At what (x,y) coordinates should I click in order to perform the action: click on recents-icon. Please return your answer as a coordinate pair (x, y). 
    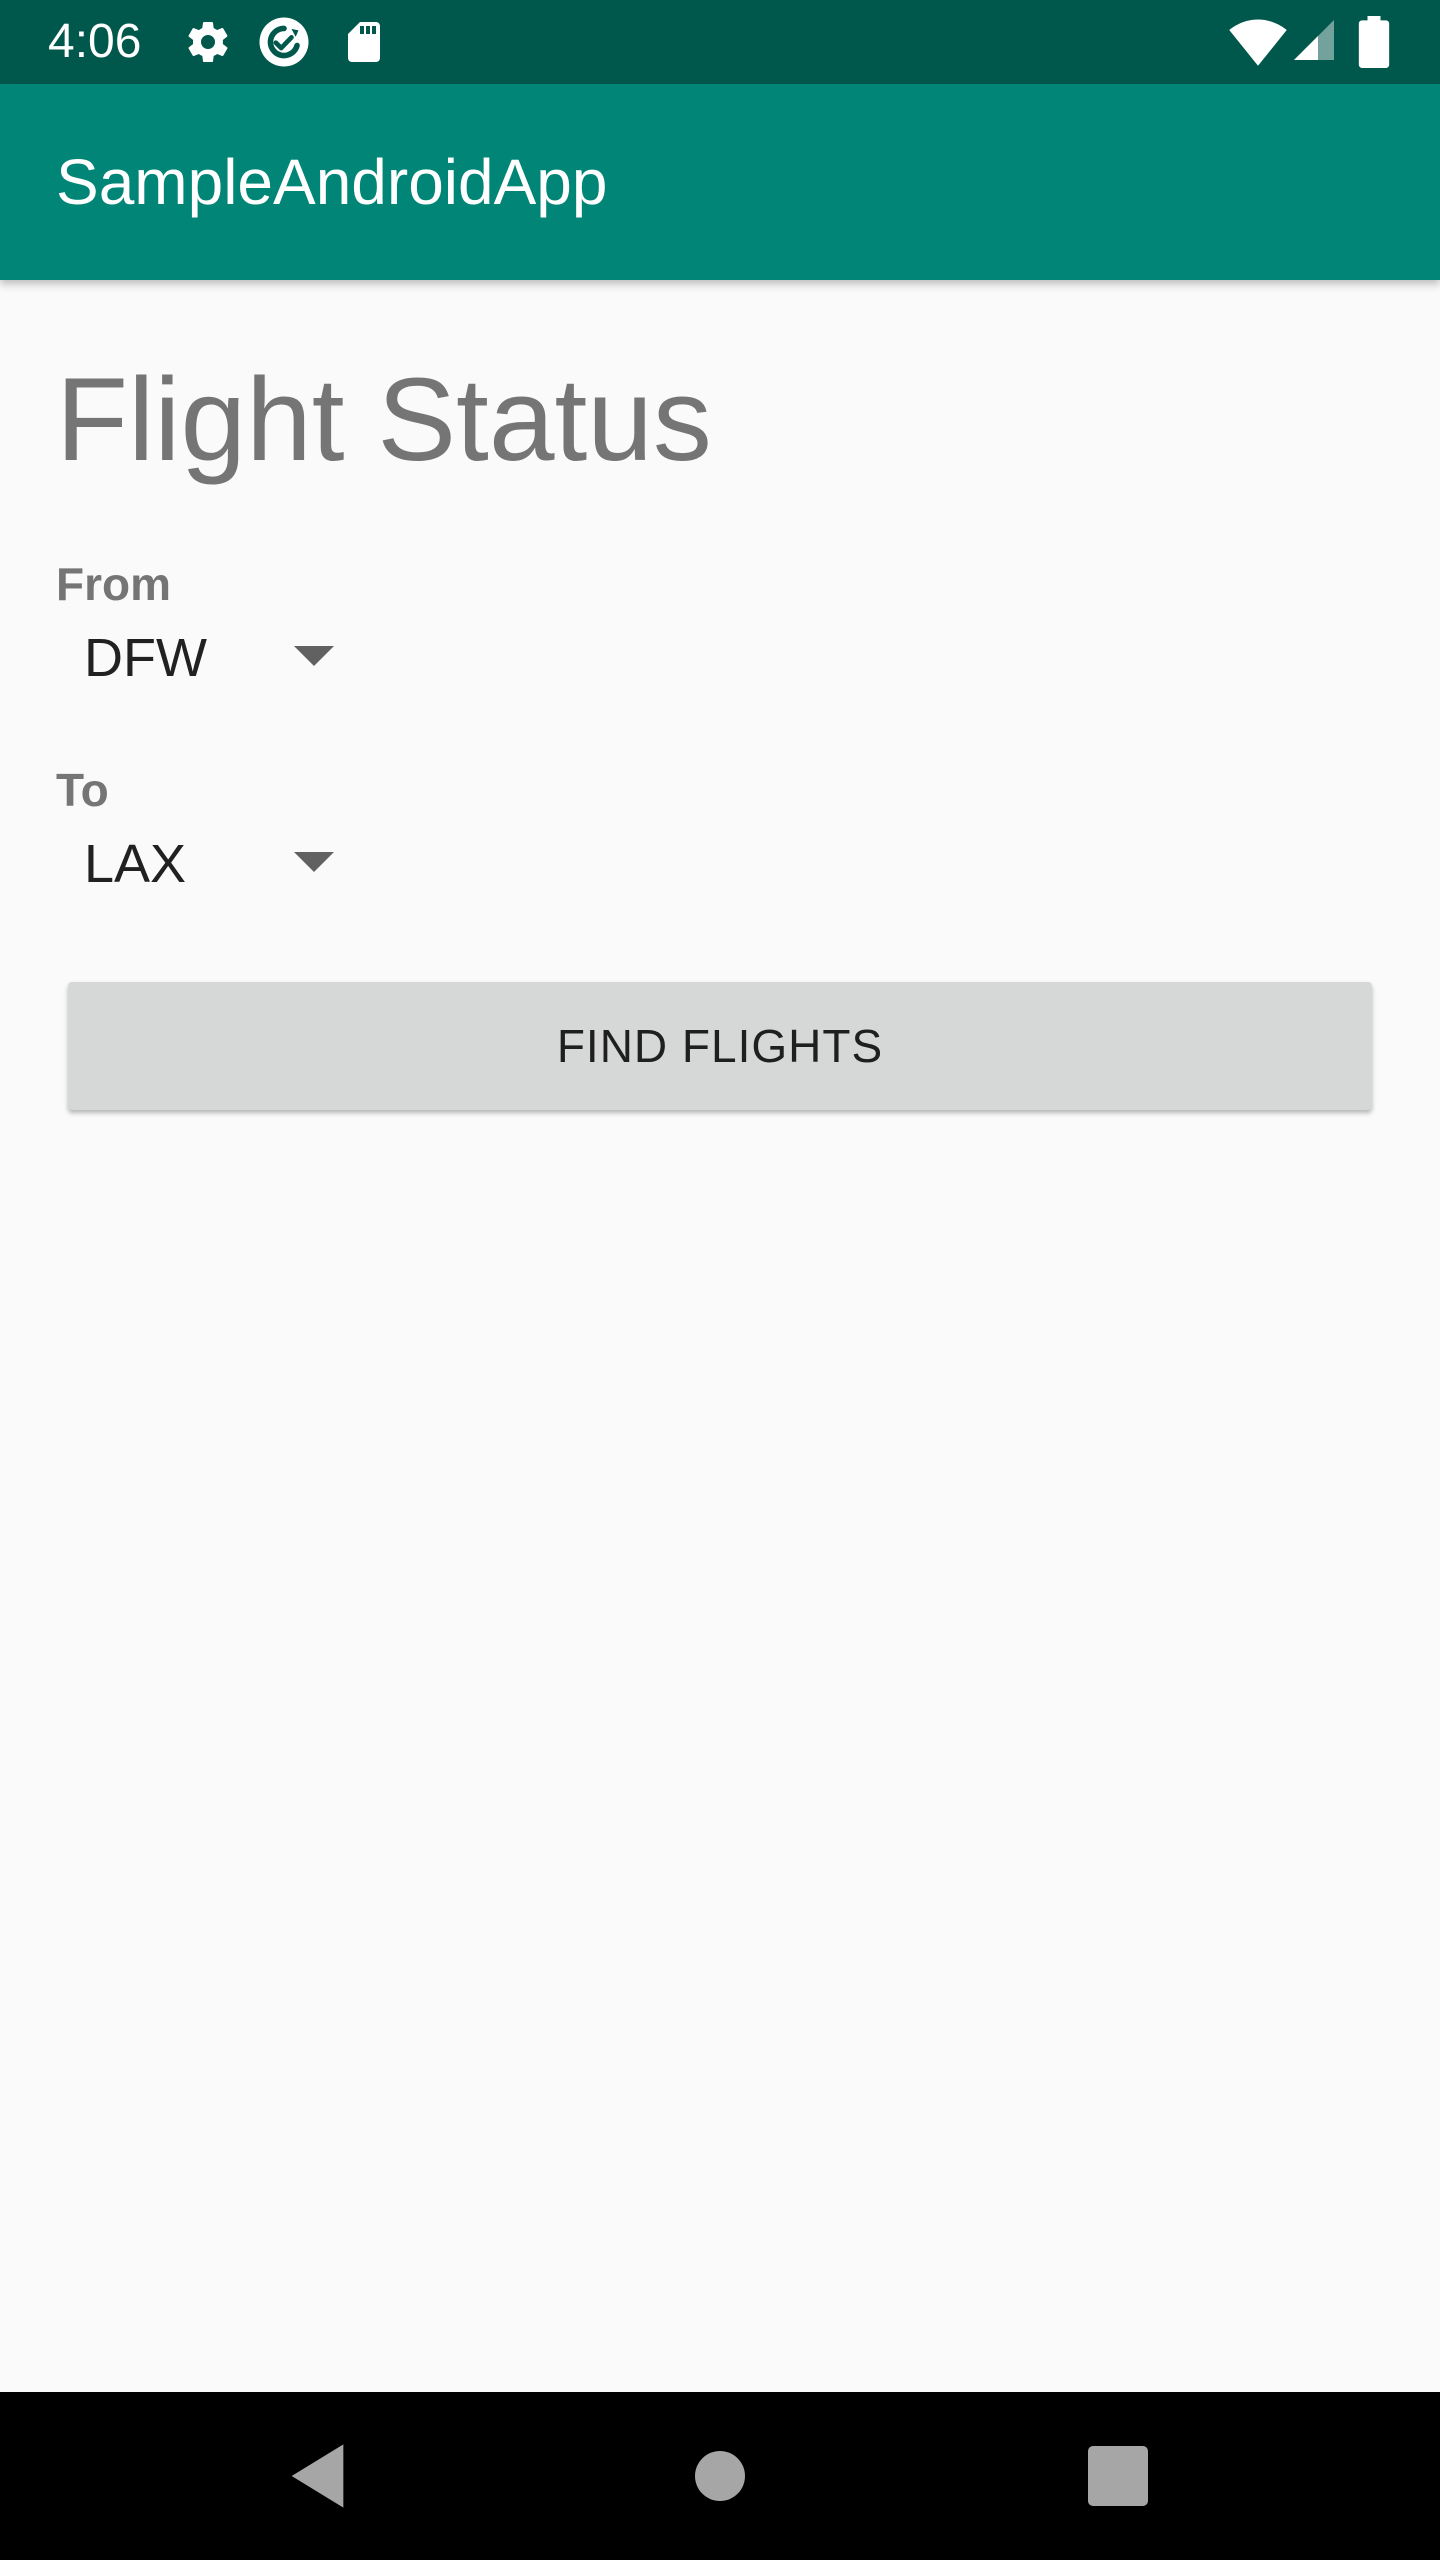
    Looking at the image, I should click on (1118, 2476).